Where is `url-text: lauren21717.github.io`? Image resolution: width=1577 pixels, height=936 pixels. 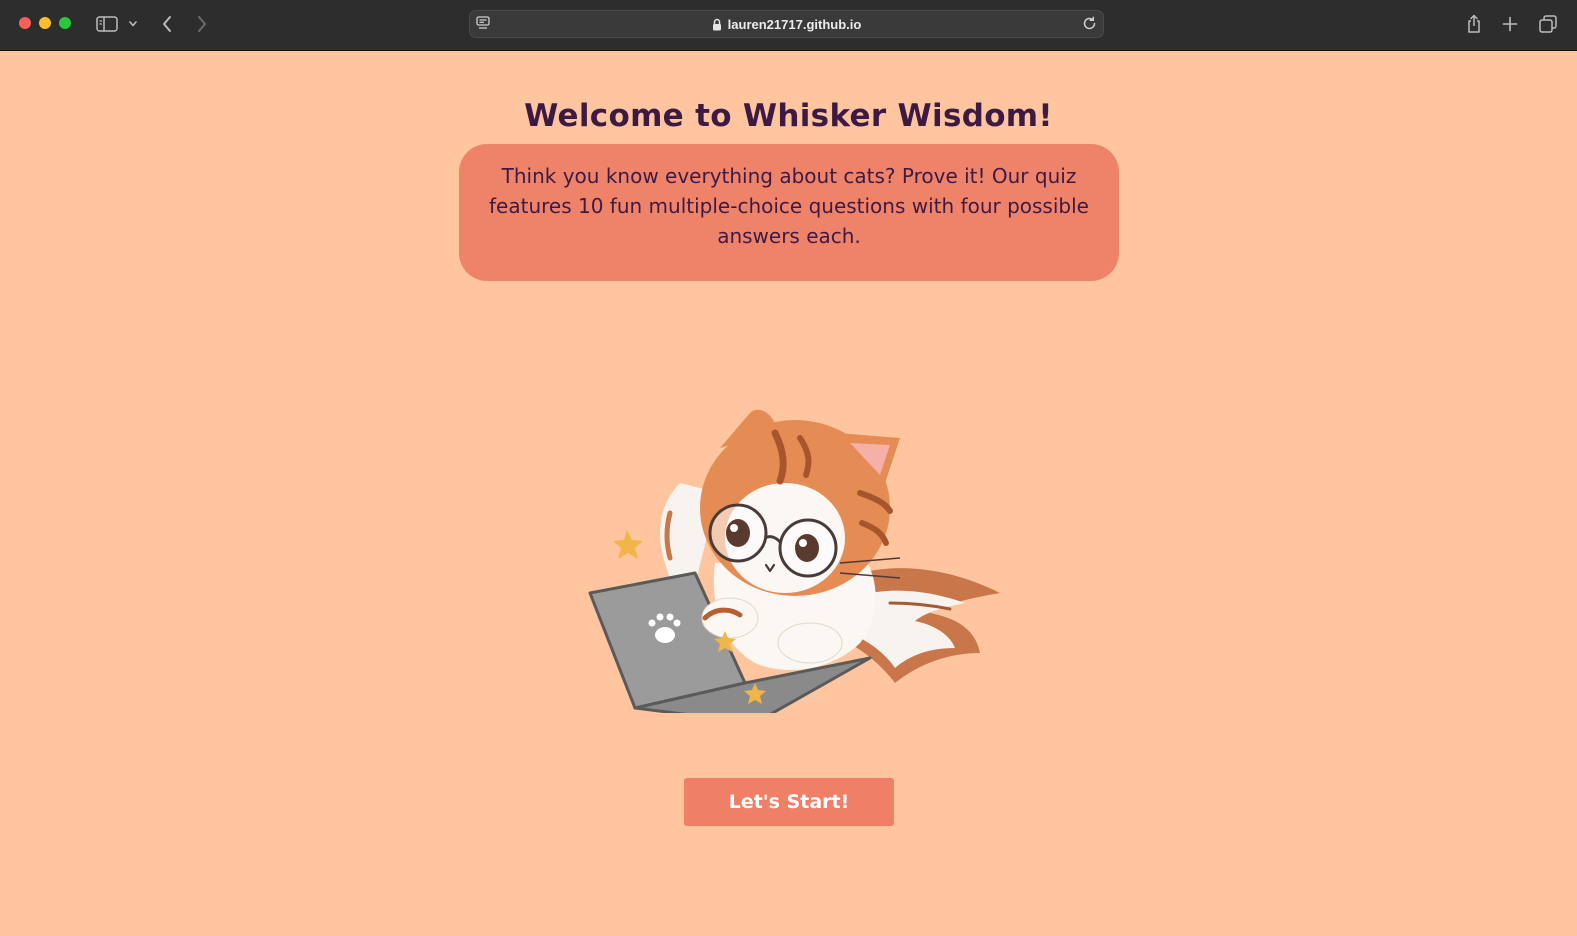 url-text: lauren21717.github.io is located at coordinates (795, 24).